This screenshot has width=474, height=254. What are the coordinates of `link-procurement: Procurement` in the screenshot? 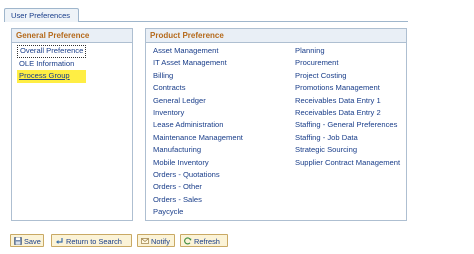 It's located at (347, 63).